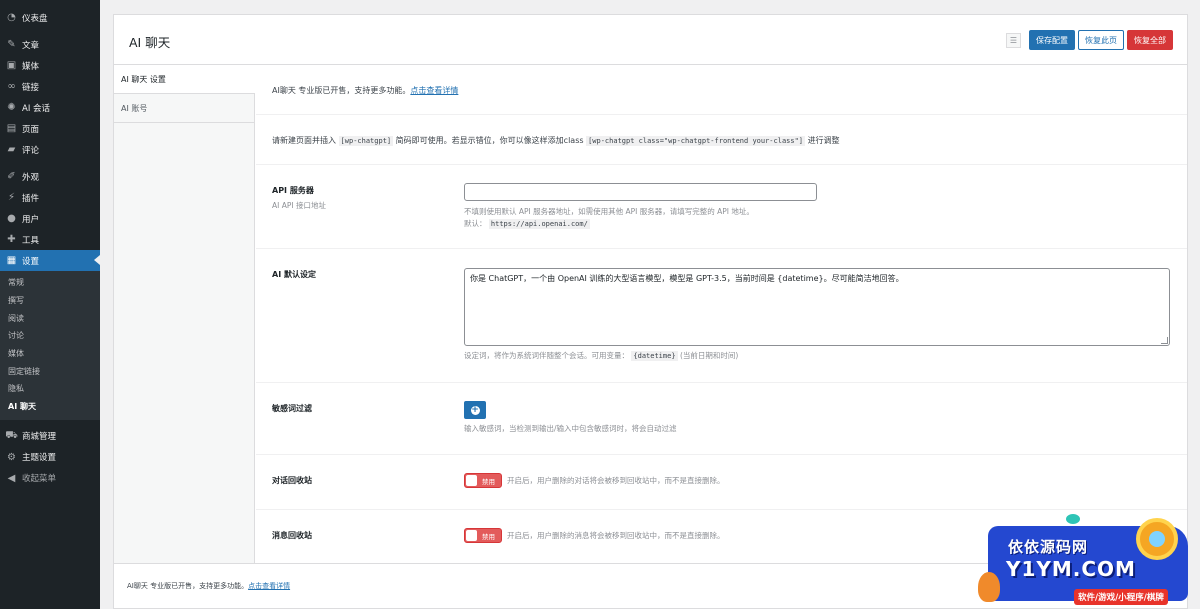 Image resolution: width=1200 pixels, height=609 pixels. Describe the element at coordinates (39, 437) in the screenshot. I see `menu-label: 商城管理` at that location.